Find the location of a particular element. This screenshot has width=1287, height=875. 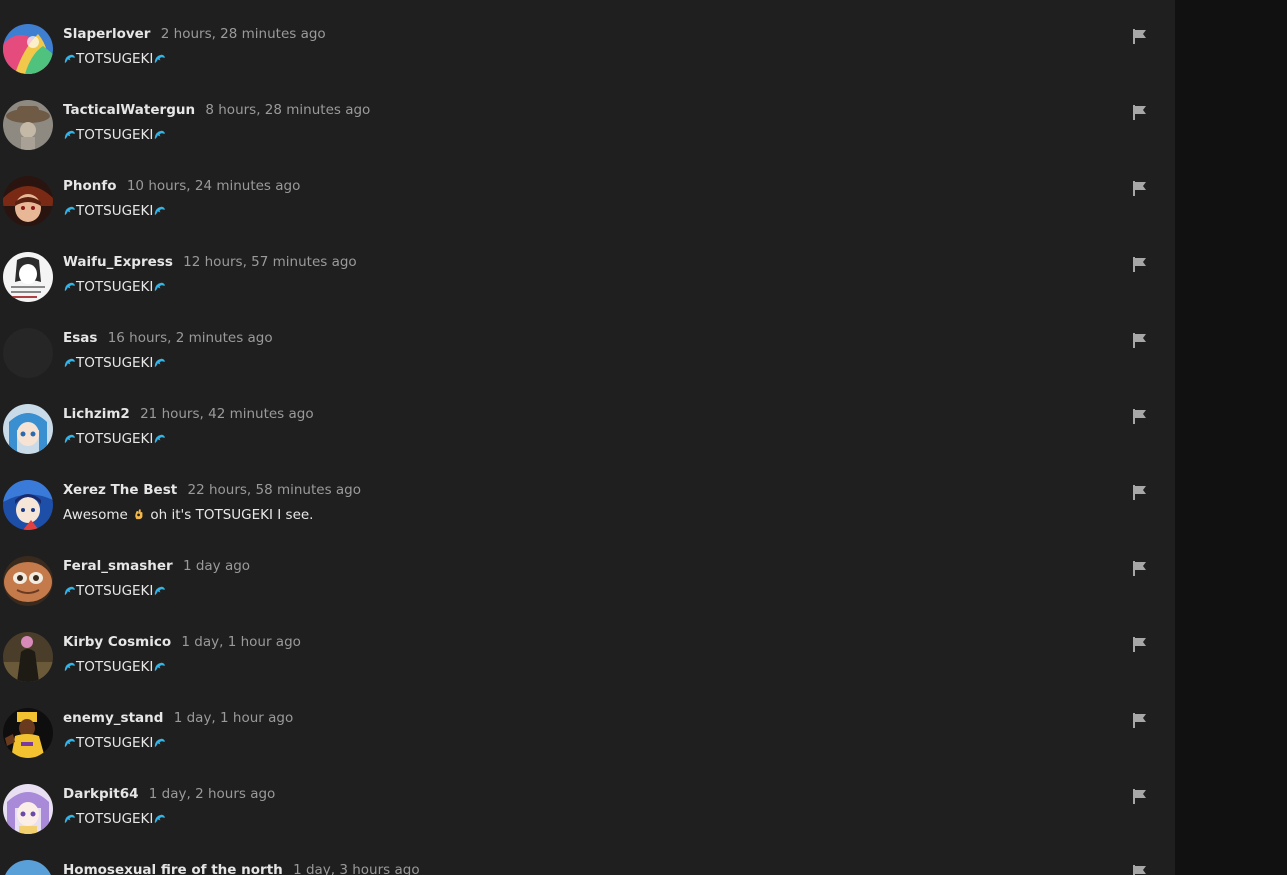

username-link: Feral_smasher is located at coordinates (118, 566).